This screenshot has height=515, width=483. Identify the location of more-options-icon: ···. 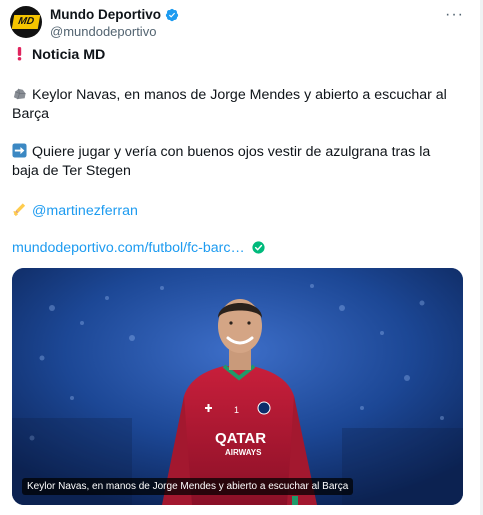
(454, 15).